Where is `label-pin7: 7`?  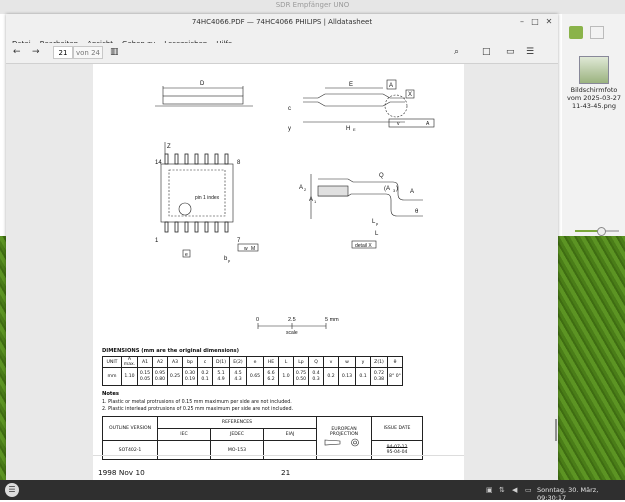
label-pin7: 7 is located at coordinates (239, 241).